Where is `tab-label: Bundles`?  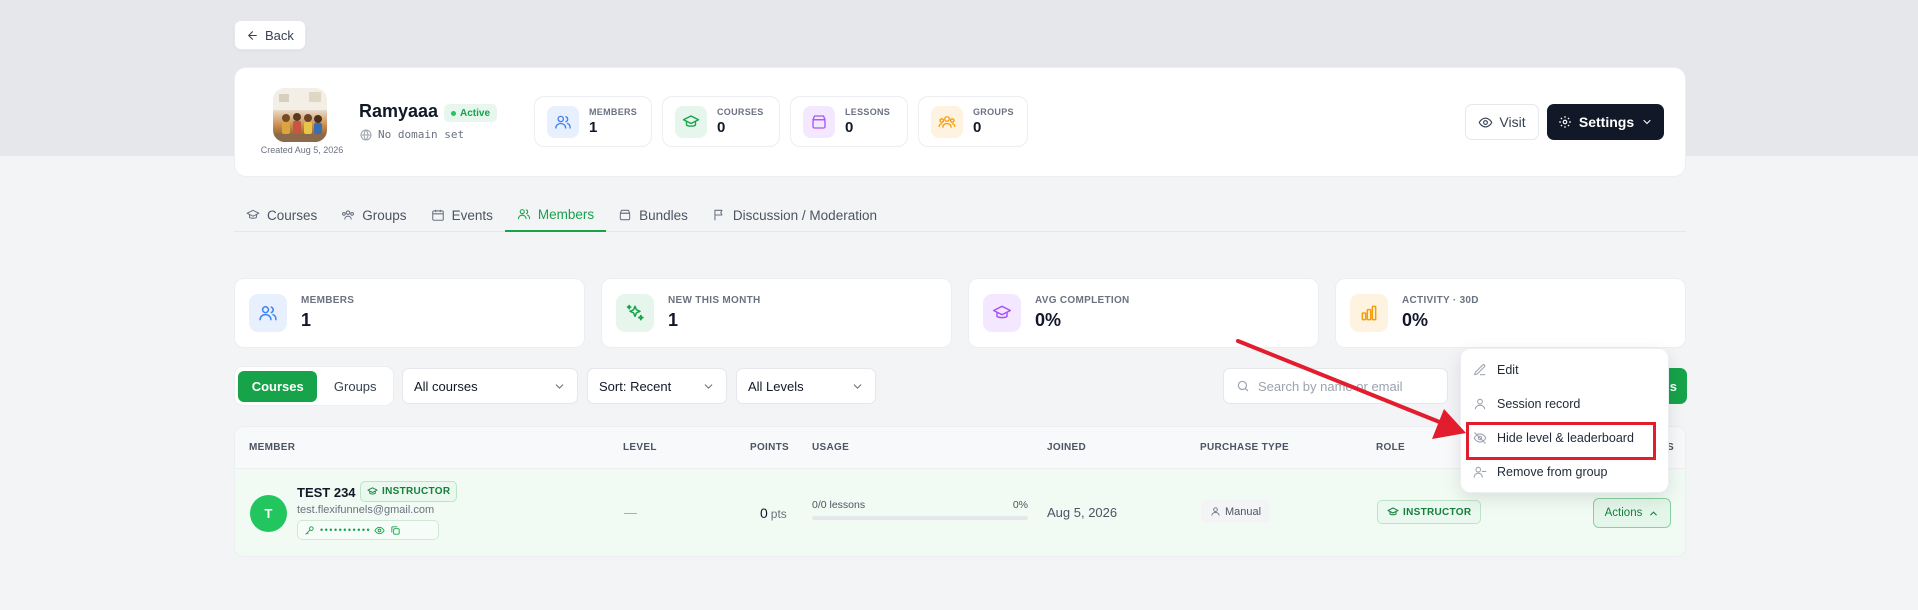
tab-label: Bundles is located at coordinates (663, 215).